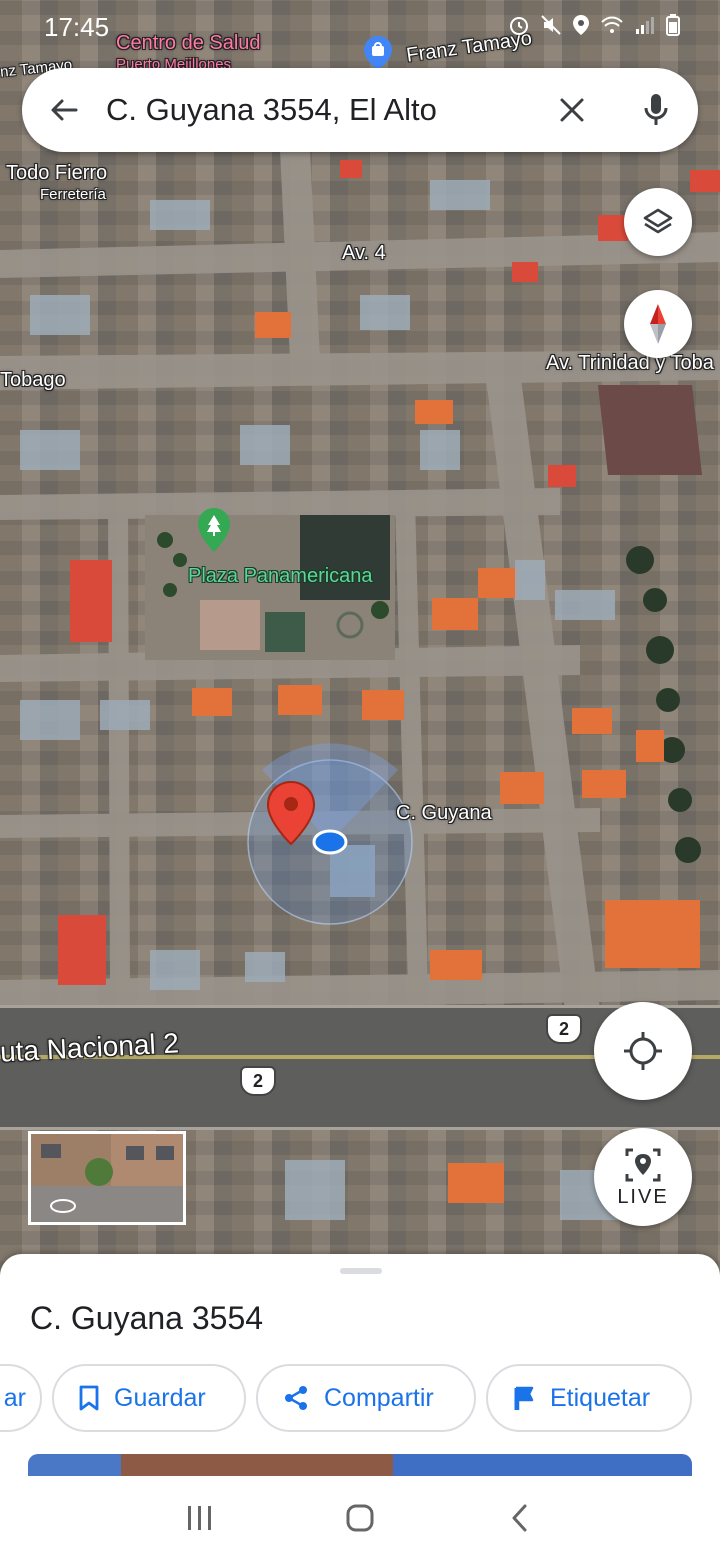  I want to click on sheet-drag-handle, so click(361, 1271).